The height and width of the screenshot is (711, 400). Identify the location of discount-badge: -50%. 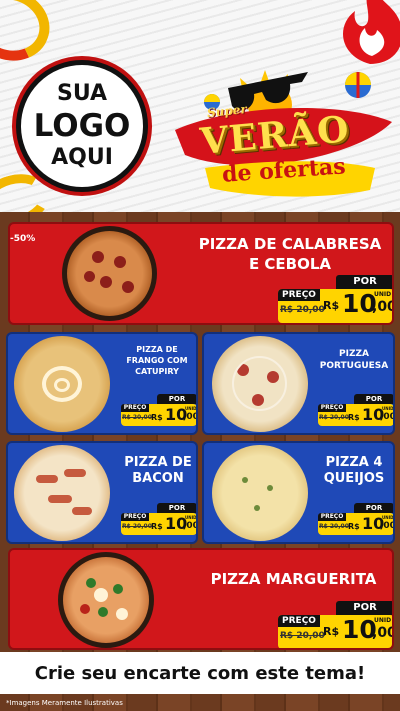
(23, 239).